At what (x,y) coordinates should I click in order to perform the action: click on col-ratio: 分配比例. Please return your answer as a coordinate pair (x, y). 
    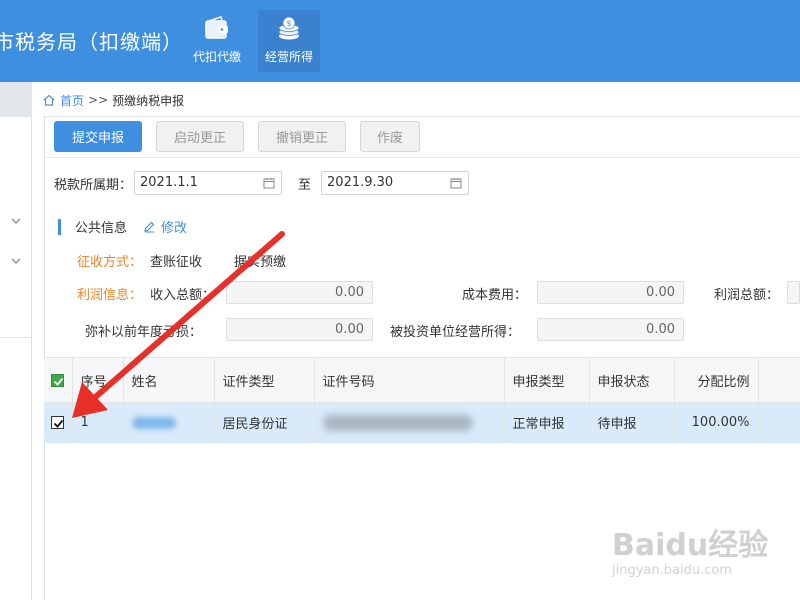
    Looking at the image, I should click on (716, 380).